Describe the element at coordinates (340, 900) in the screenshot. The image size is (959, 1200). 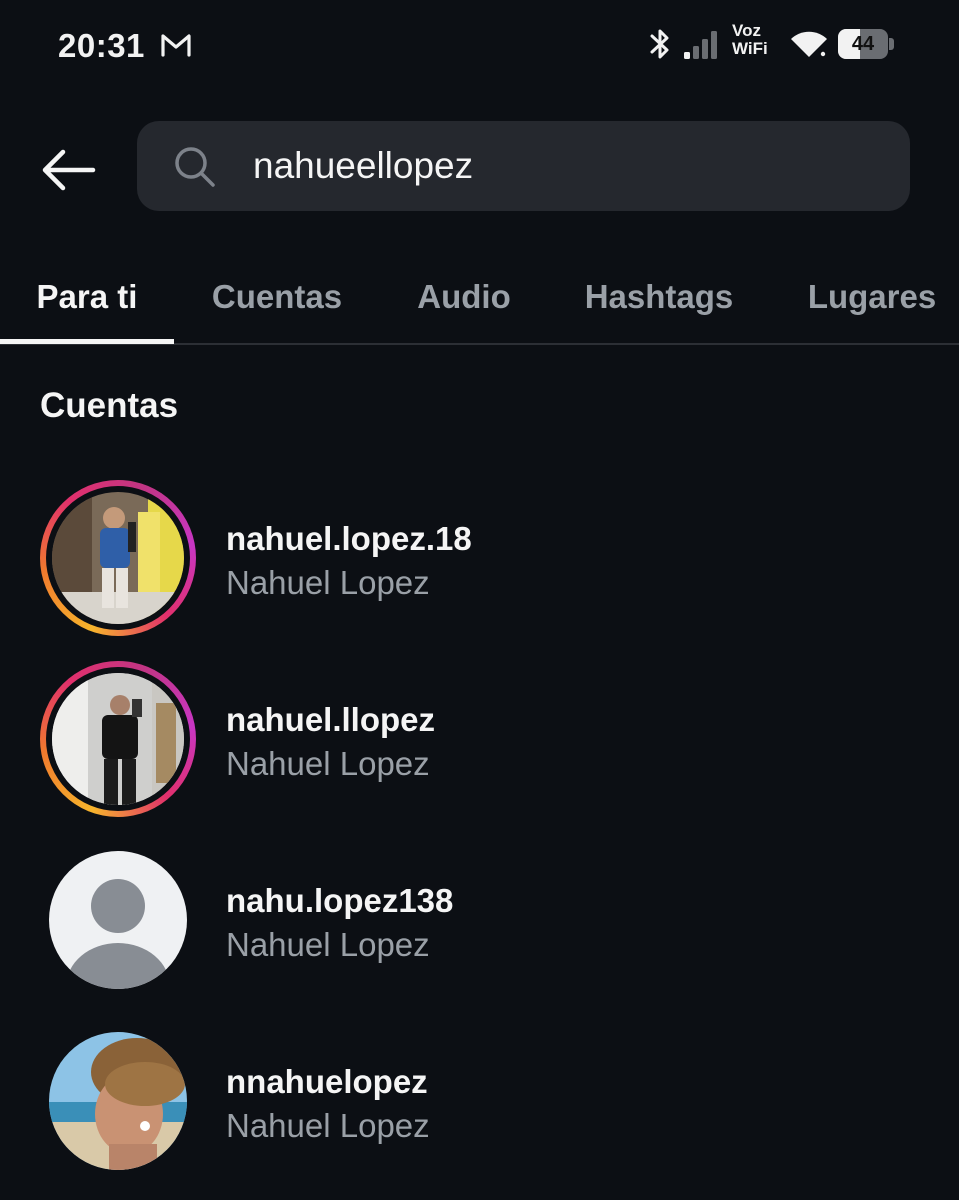
I see `account-username: nahu.lopez138` at that location.